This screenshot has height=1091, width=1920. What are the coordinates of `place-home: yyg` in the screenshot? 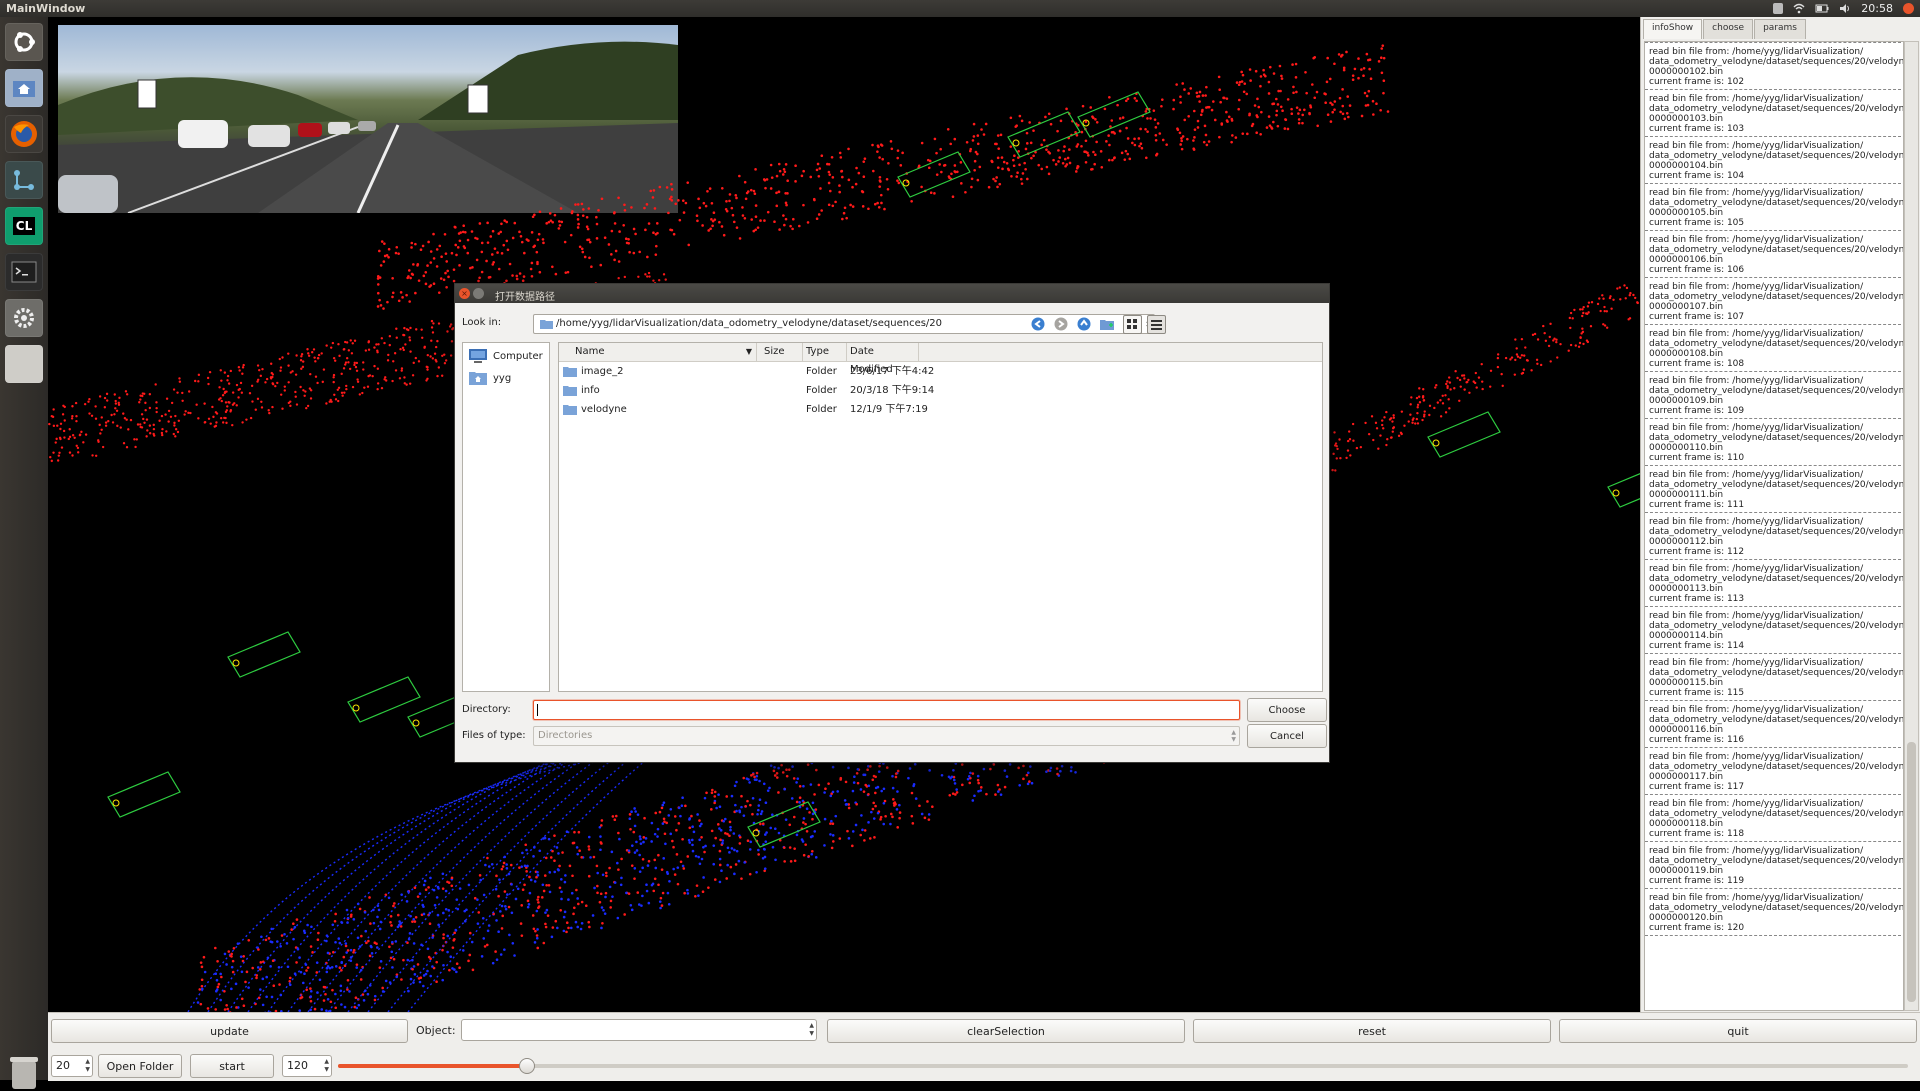 It's located at (490, 378).